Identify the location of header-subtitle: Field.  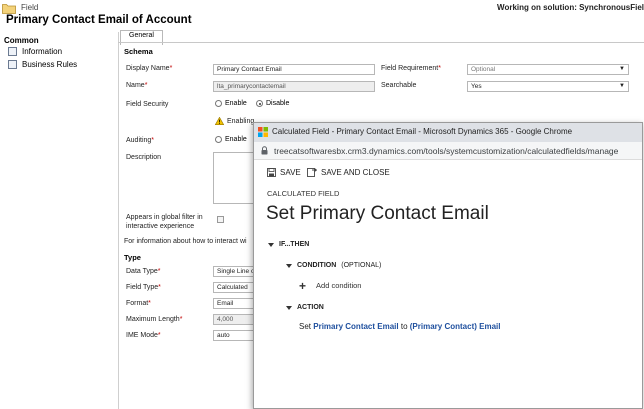
(30, 7).